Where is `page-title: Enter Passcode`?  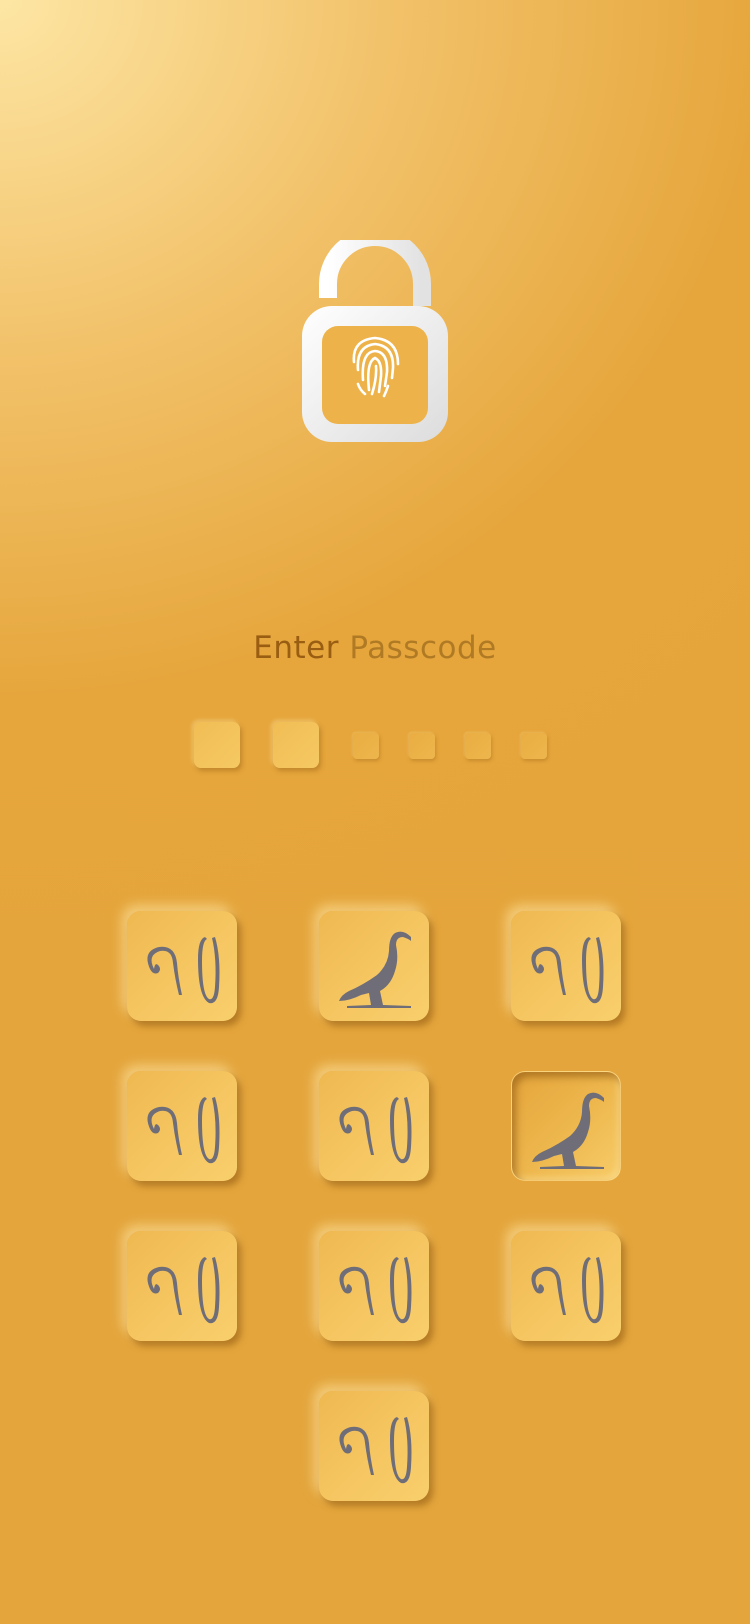
page-title: Enter Passcode is located at coordinates (375, 648).